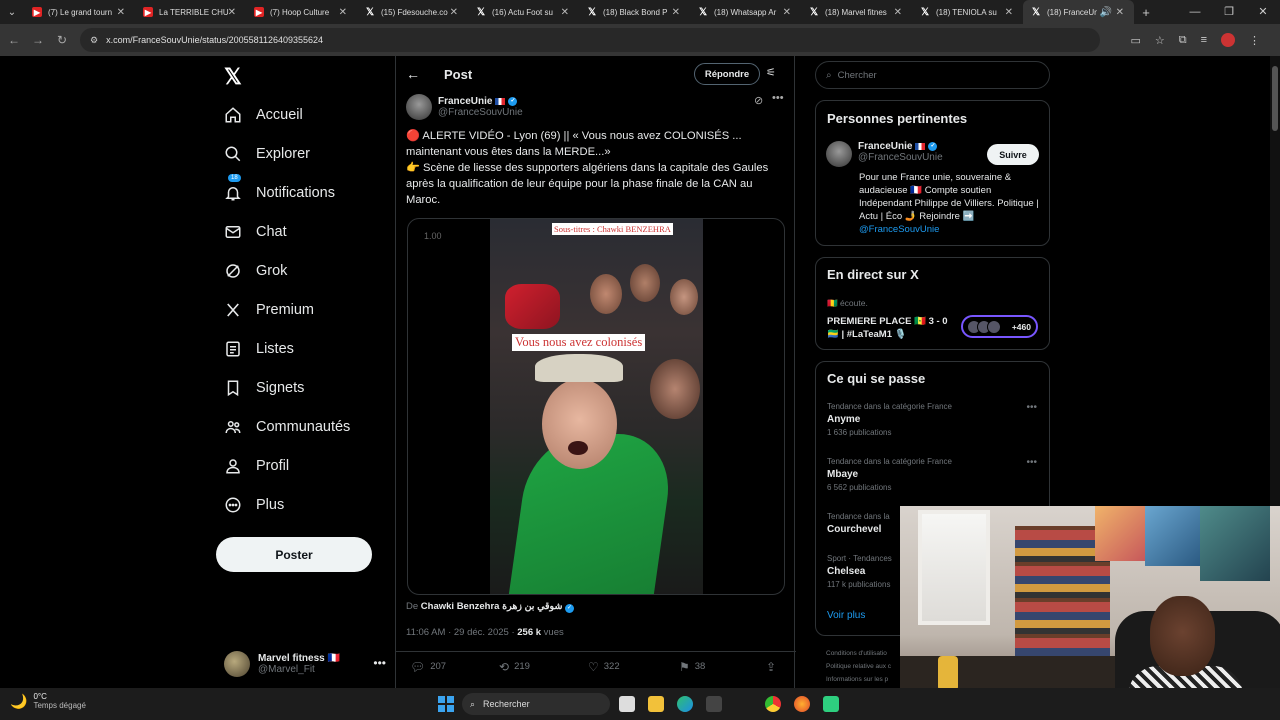 Image resolution: width=1280 pixels, height=720 pixels. Describe the element at coordinates (1146, 12) in the screenshot. I see `new-tab-button: +` at that location.